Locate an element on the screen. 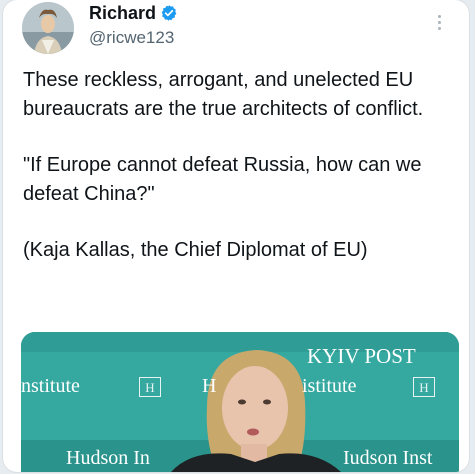  avatar is located at coordinates (48, 28).